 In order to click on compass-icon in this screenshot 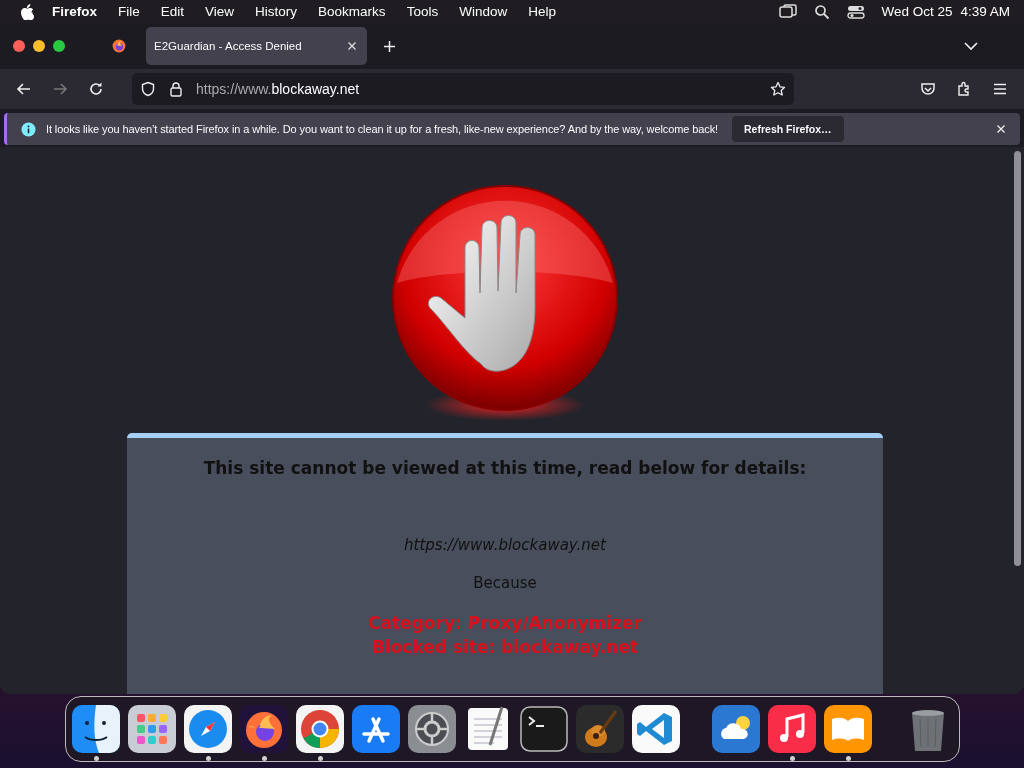, I will do `click(208, 729)`.